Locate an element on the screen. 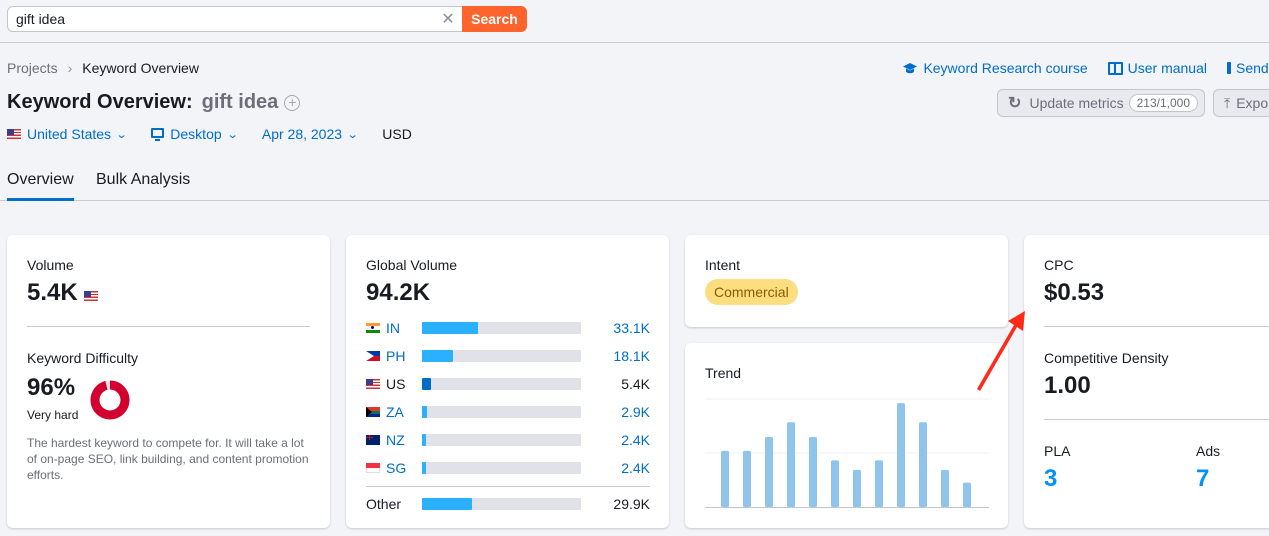 The width and height of the screenshot is (1269, 536). send-feedback-link: Send feedback is located at coordinates (1248, 68).